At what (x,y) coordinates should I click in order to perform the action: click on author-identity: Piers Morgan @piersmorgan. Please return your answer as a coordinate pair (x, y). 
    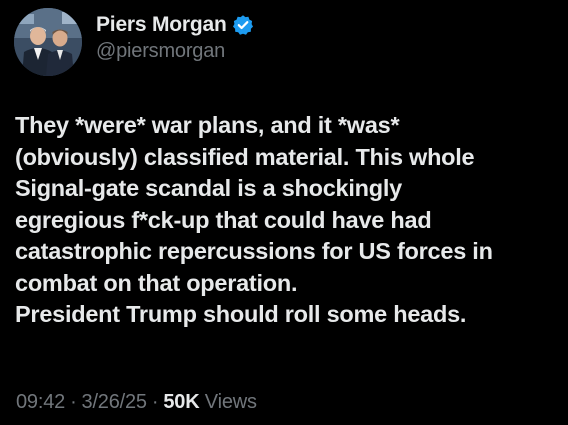
    Looking at the image, I should click on (175, 35).